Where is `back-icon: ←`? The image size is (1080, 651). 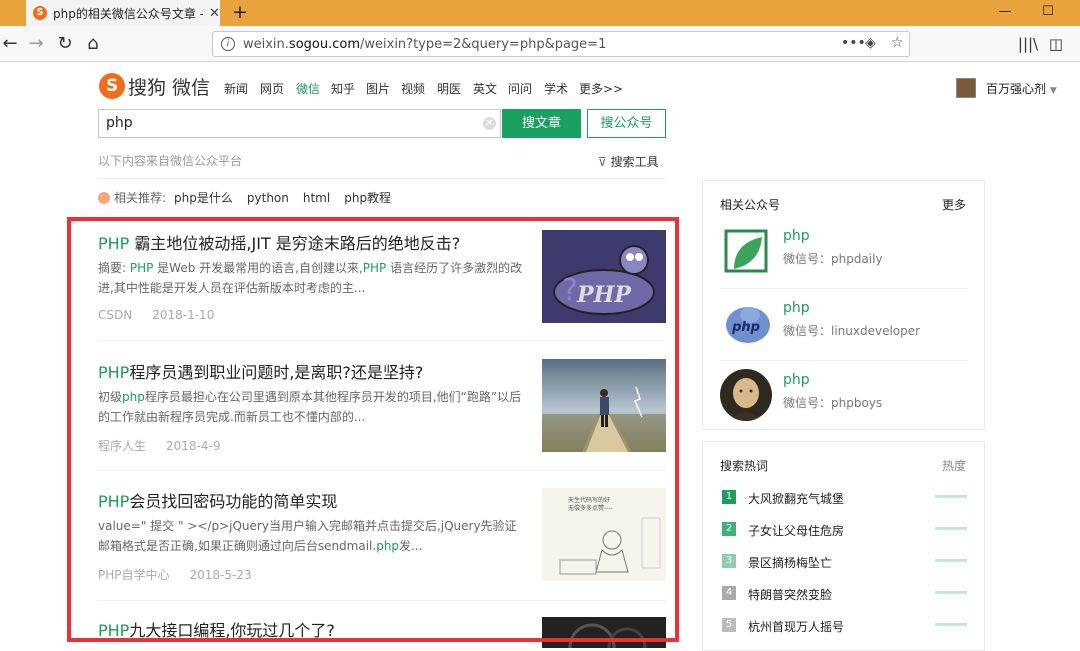
back-icon: ← is located at coordinates (11, 44).